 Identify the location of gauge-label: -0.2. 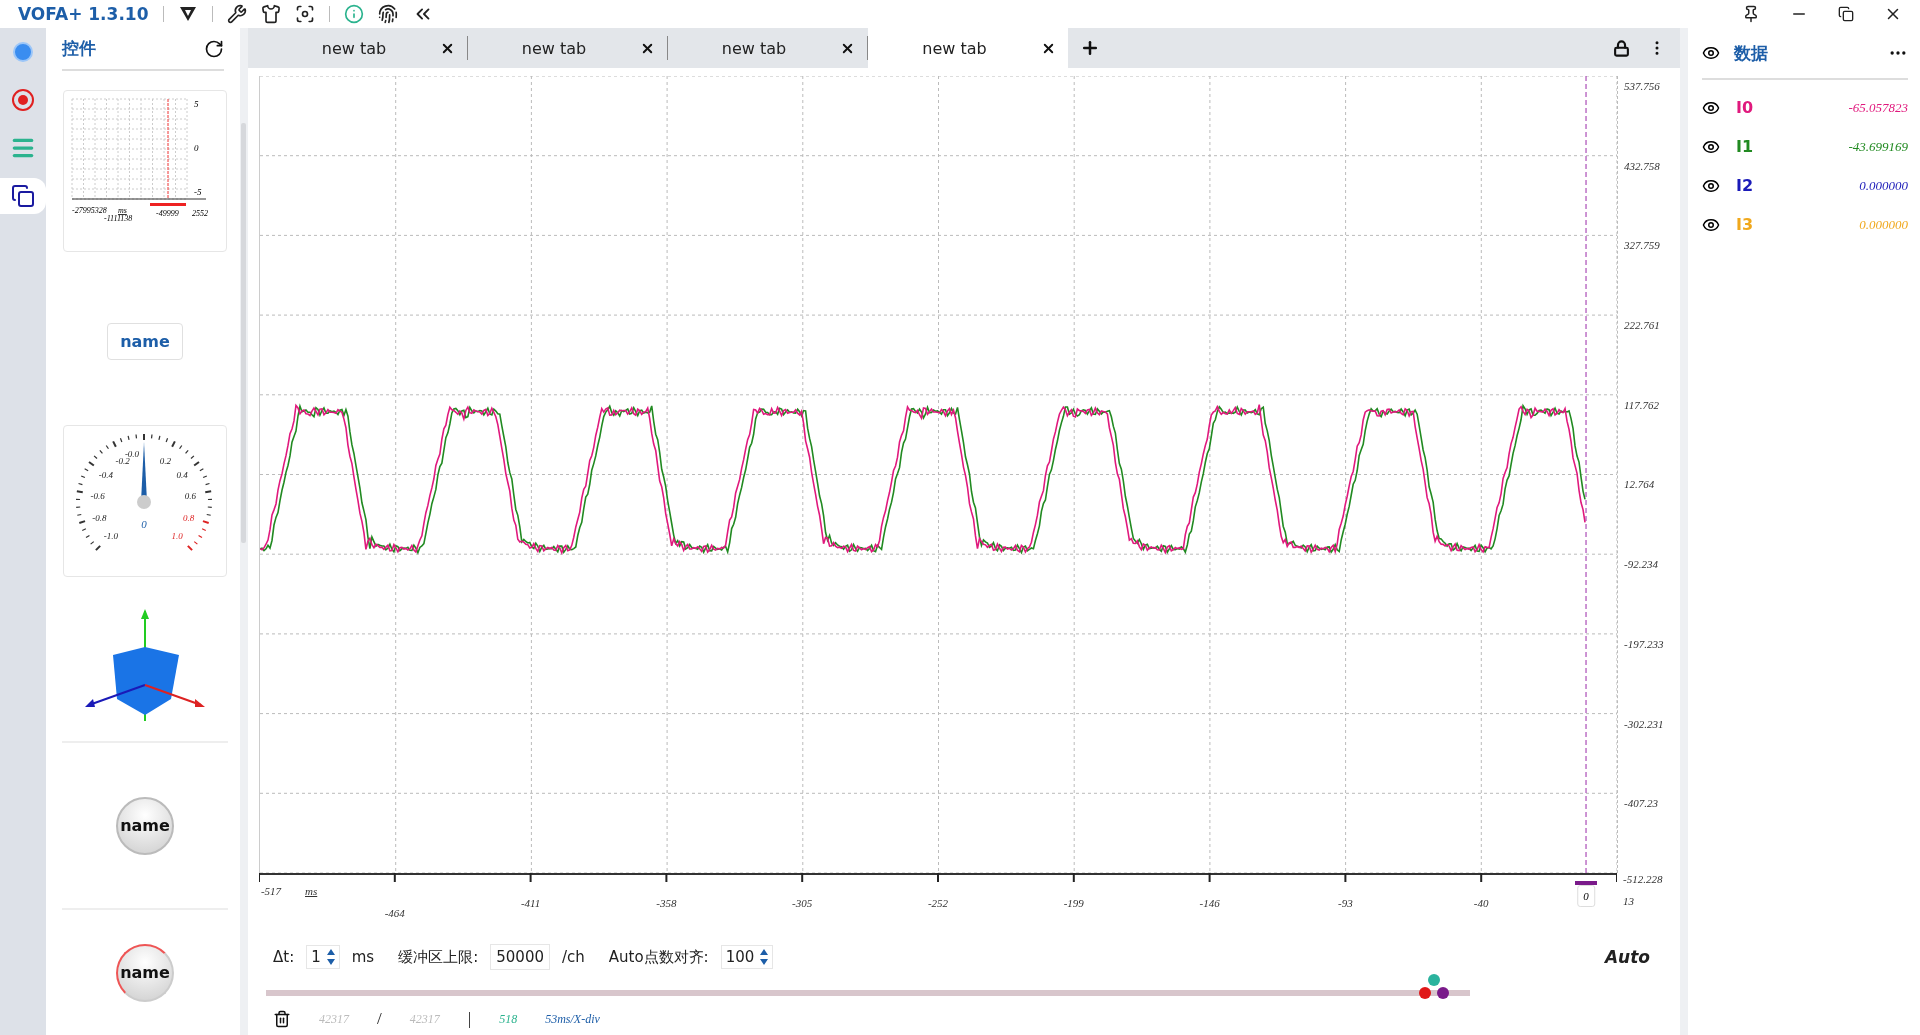
(122, 461).